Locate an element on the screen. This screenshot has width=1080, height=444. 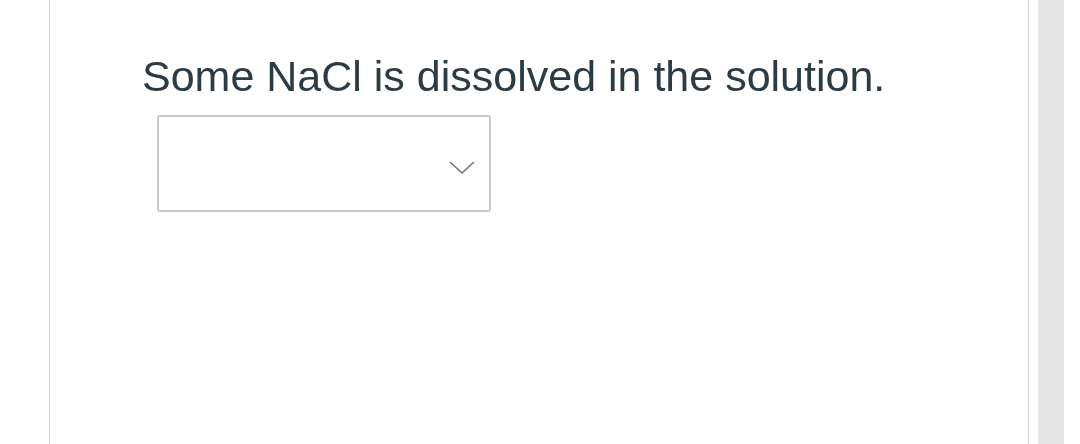
chevron-down-icon is located at coordinates (462, 167).